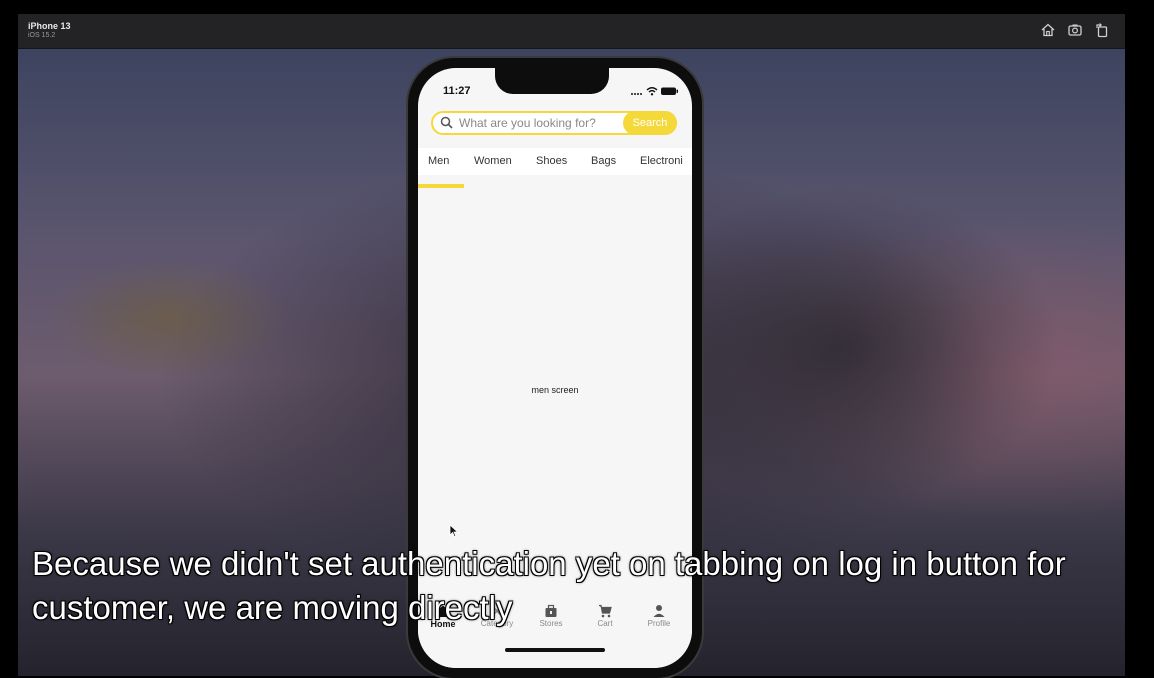 The width and height of the screenshot is (1154, 678). What do you see at coordinates (446, 122) in the screenshot?
I see `search-icon` at bounding box center [446, 122].